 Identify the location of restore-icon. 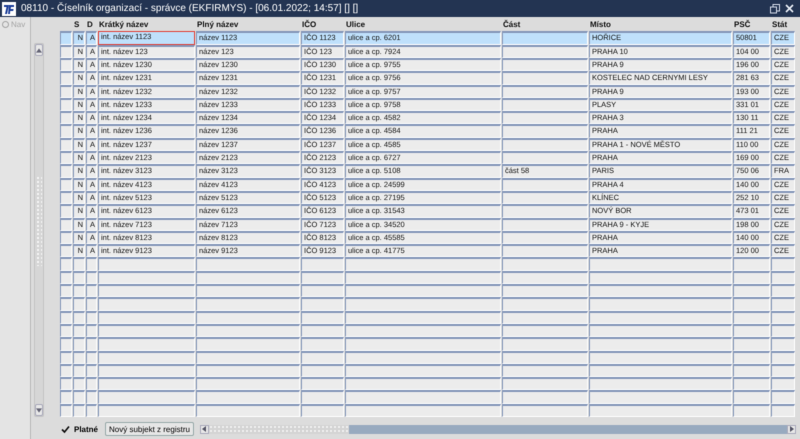
(775, 9).